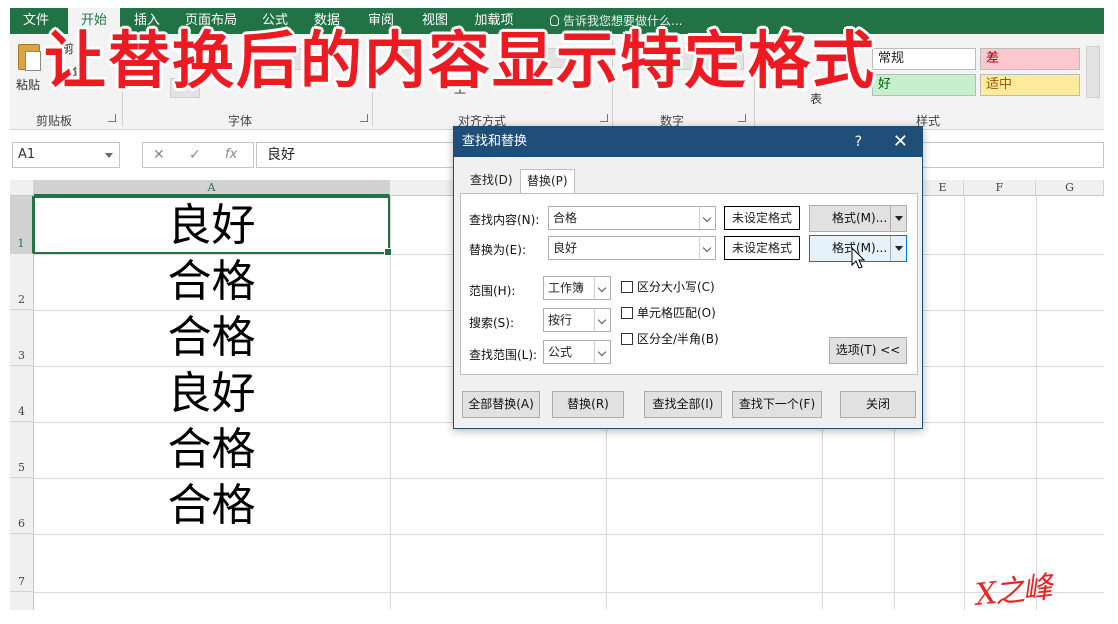  What do you see at coordinates (503, 355) in the screenshot?
I see `look-in-label: 查找范围(L):` at bounding box center [503, 355].